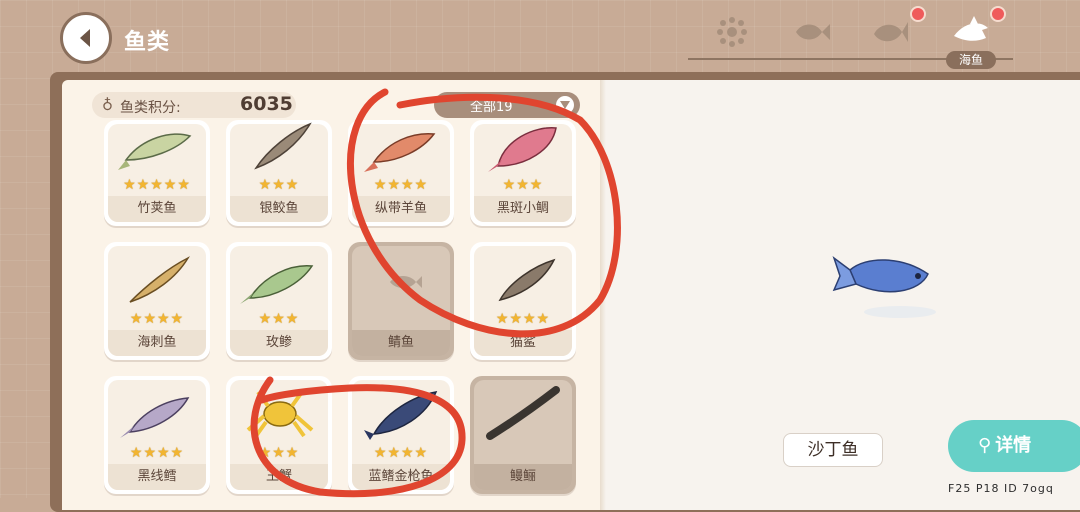 The image size is (1080, 512). I want to click on search-icon: ⚲, so click(985, 445).